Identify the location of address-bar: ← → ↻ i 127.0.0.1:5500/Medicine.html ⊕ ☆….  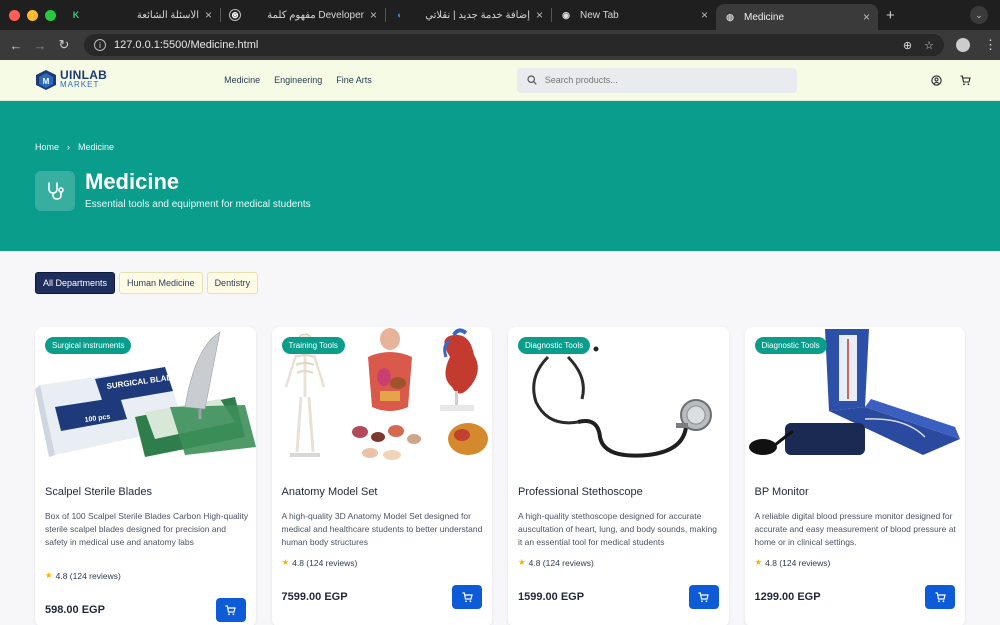
(500, 45).